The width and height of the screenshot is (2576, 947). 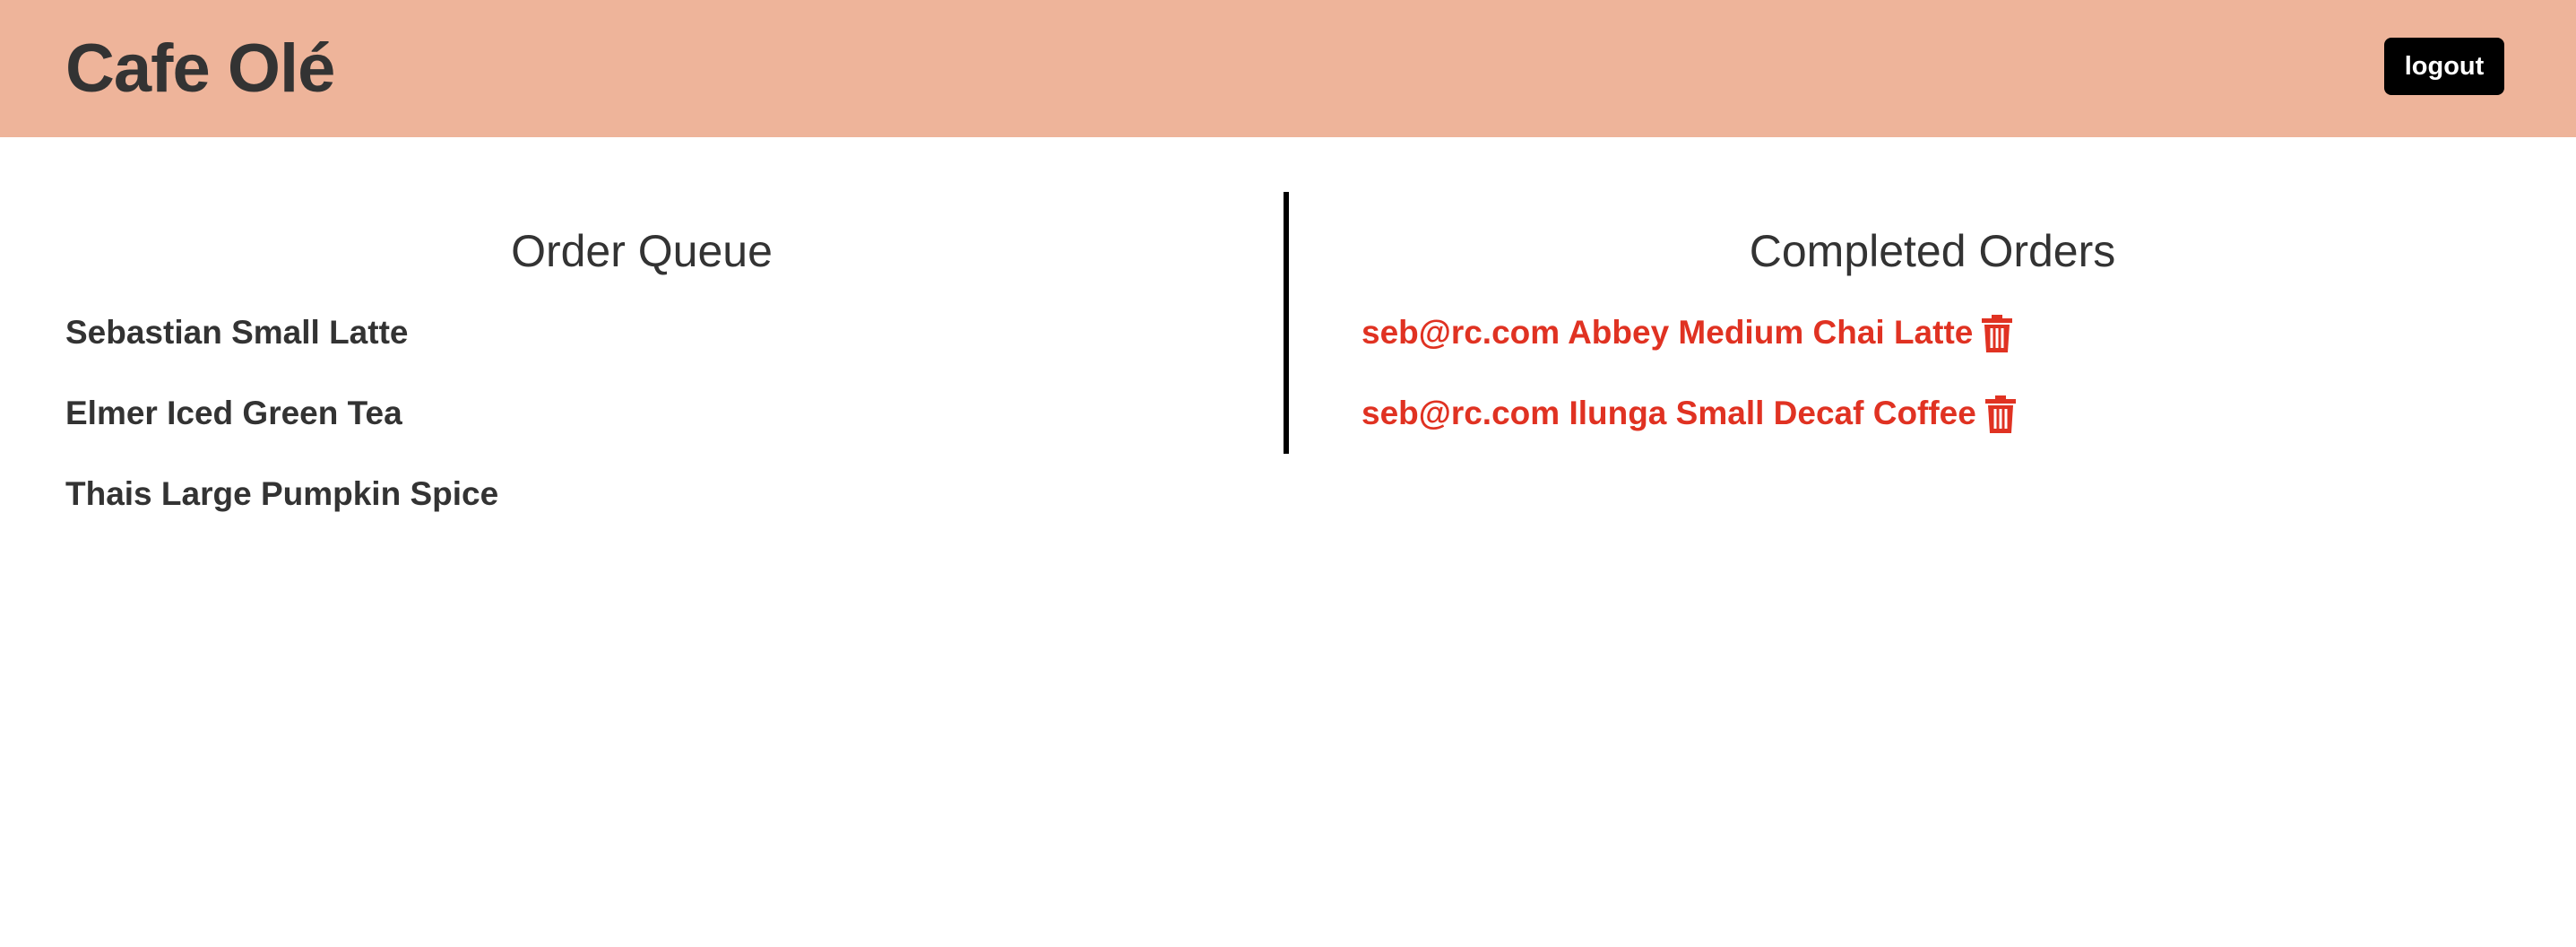 I want to click on completed-order-text: seb@rc.com Ilunga Small Decaf Coffee, so click(x=1668, y=413).